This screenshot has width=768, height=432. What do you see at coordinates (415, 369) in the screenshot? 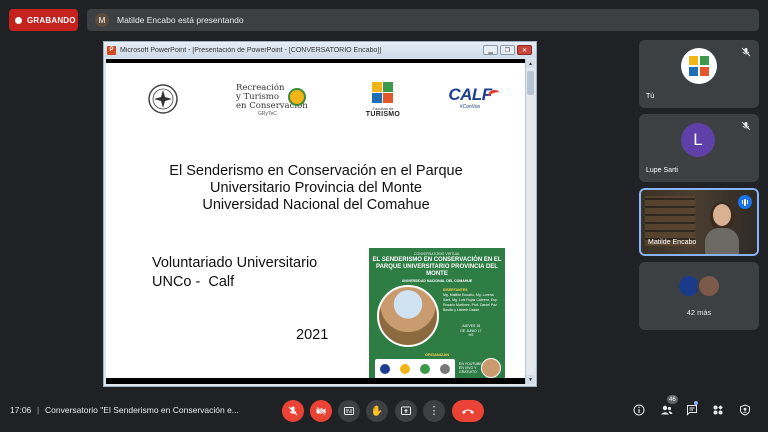
I see `poster-sponsor-logos` at bounding box center [415, 369].